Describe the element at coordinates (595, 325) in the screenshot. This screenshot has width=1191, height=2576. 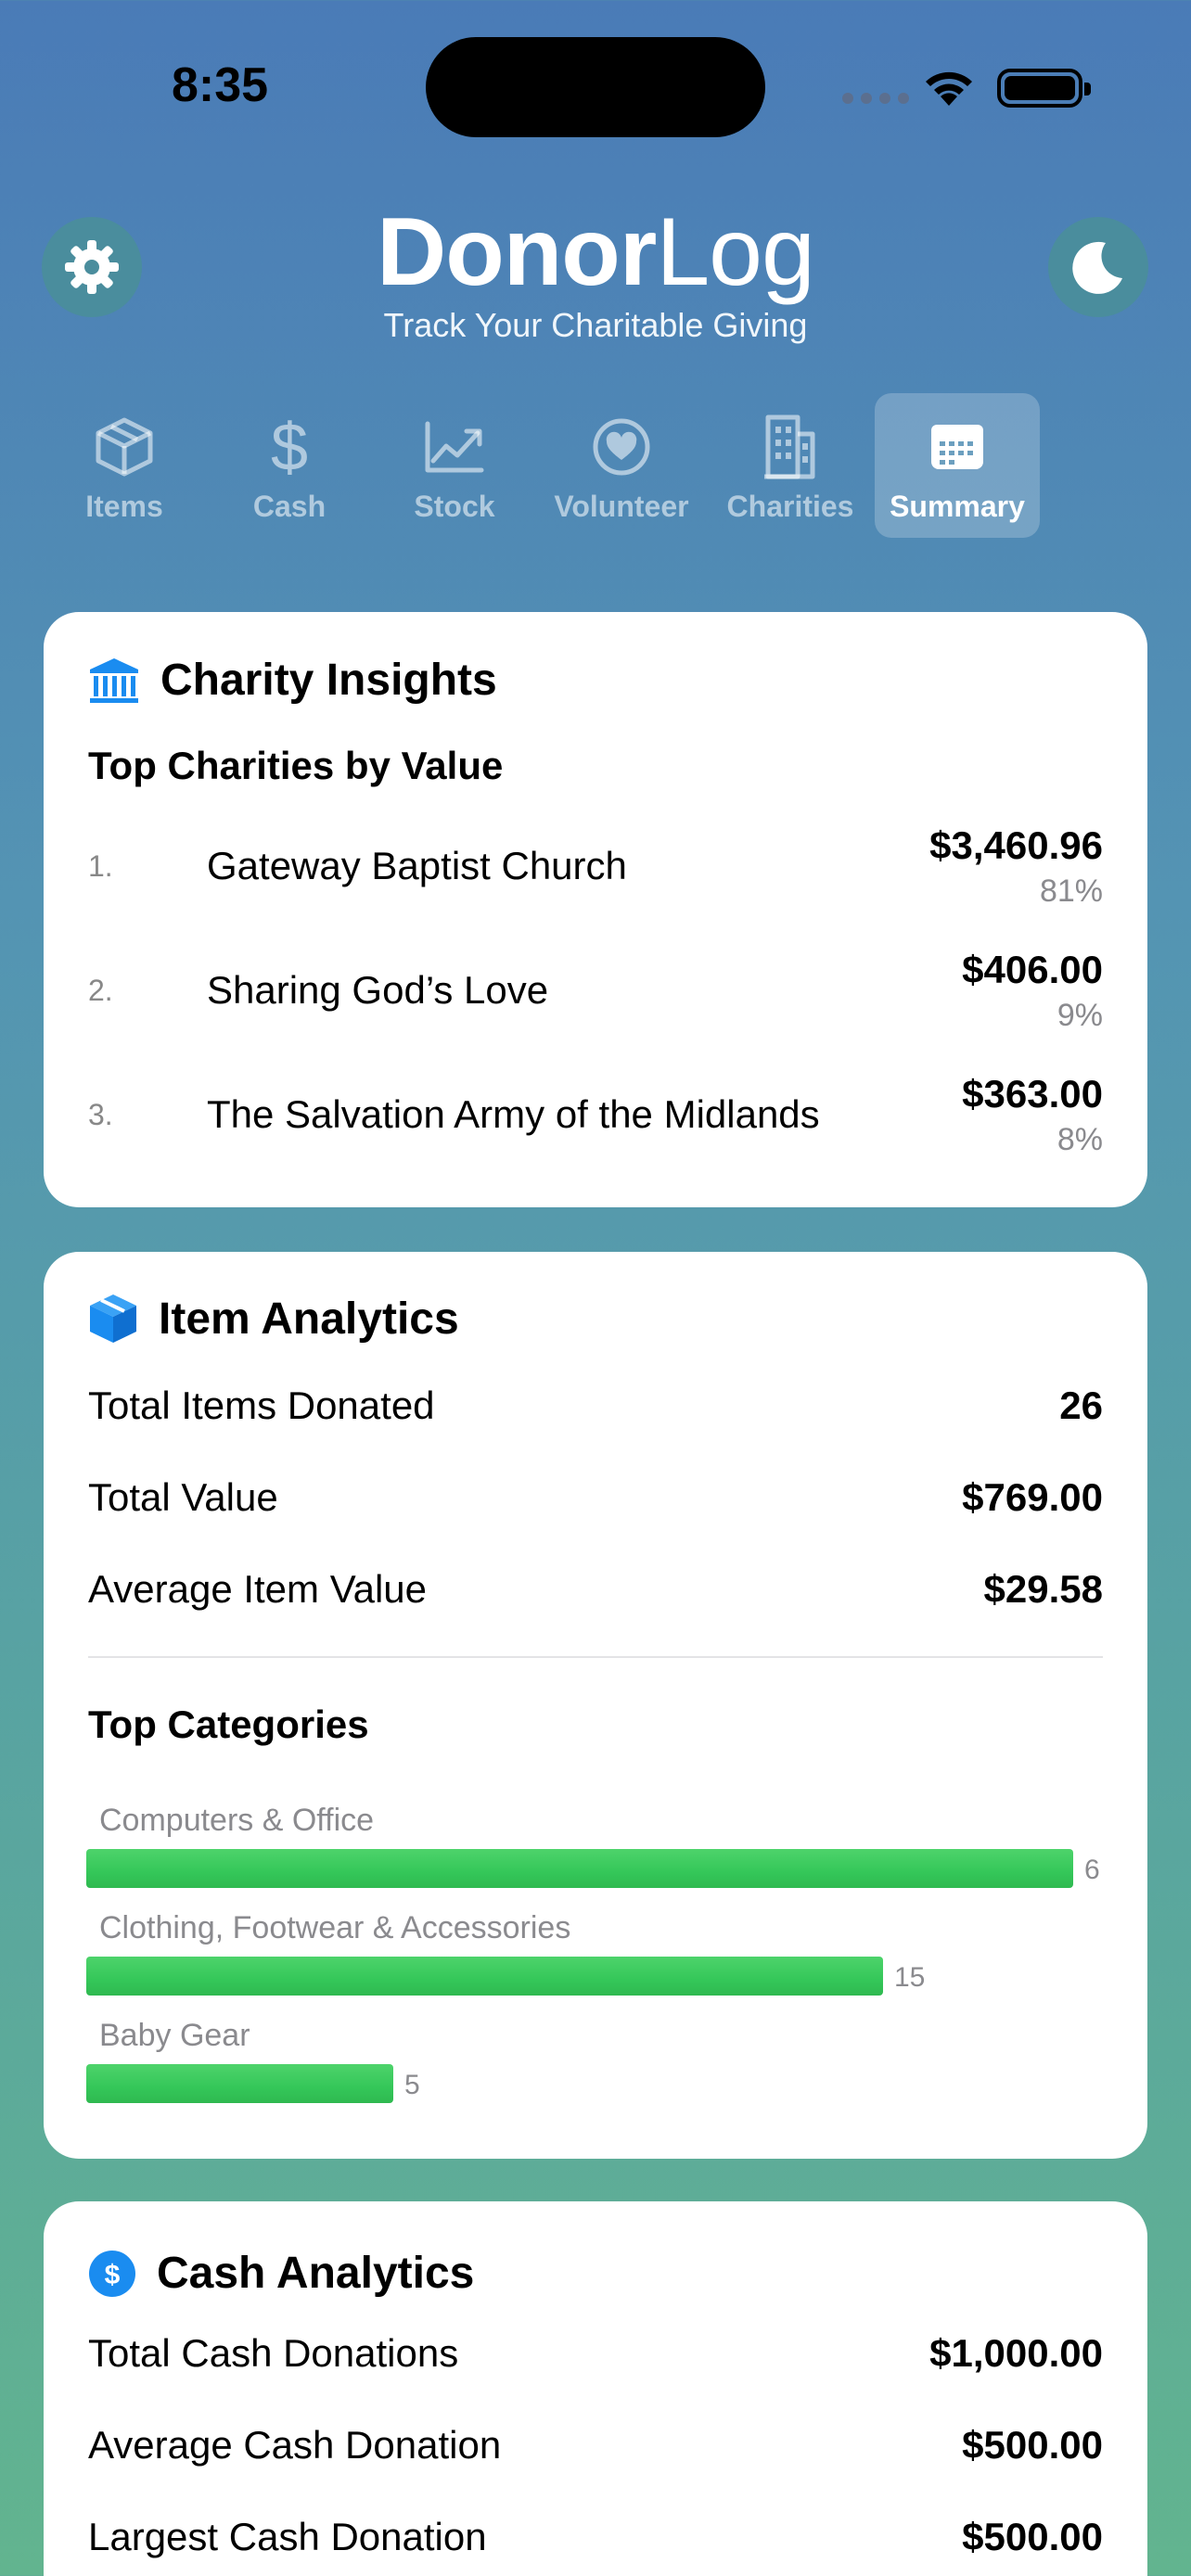
I see `app-subtitle: Track Your Charitable Giving` at that location.